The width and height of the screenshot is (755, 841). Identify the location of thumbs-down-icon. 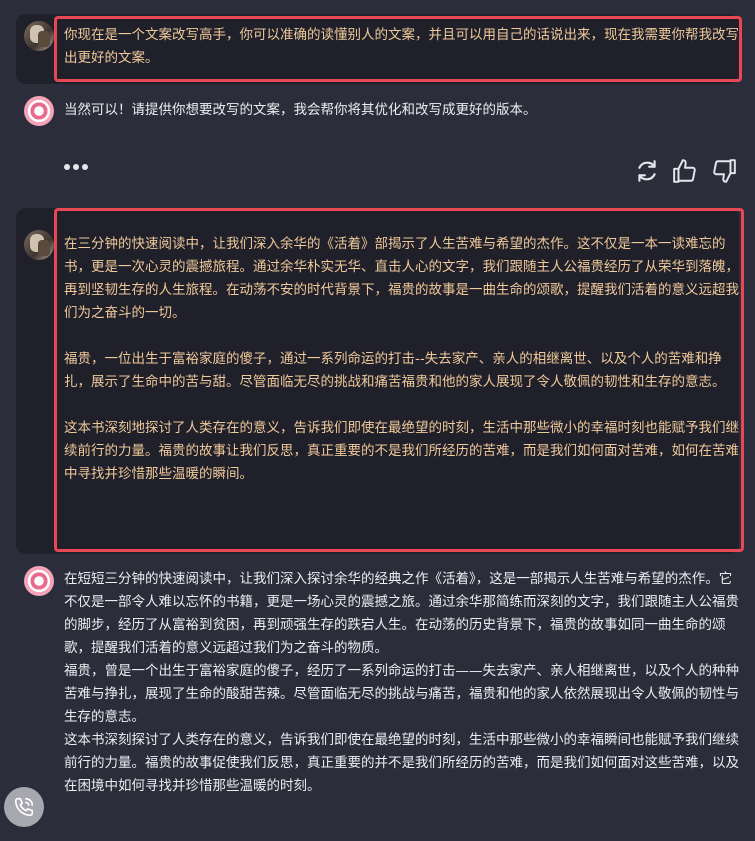
(724, 171).